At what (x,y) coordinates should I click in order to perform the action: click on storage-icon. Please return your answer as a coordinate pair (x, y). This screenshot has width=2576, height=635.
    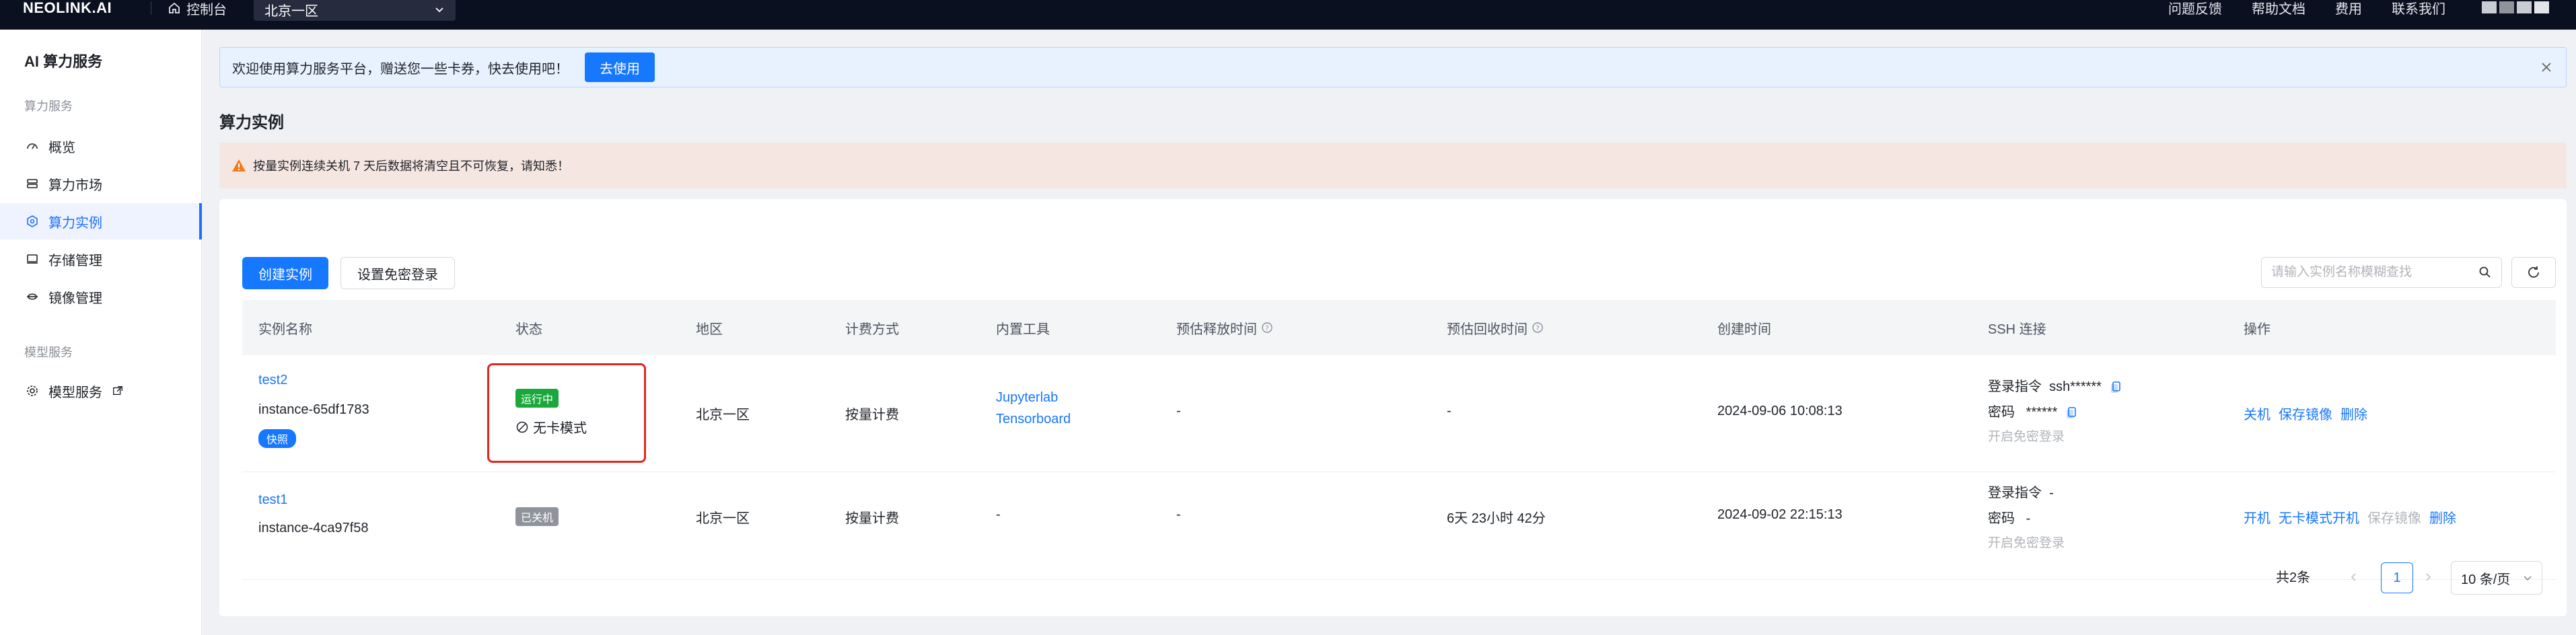
    Looking at the image, I should click on (32, 259).